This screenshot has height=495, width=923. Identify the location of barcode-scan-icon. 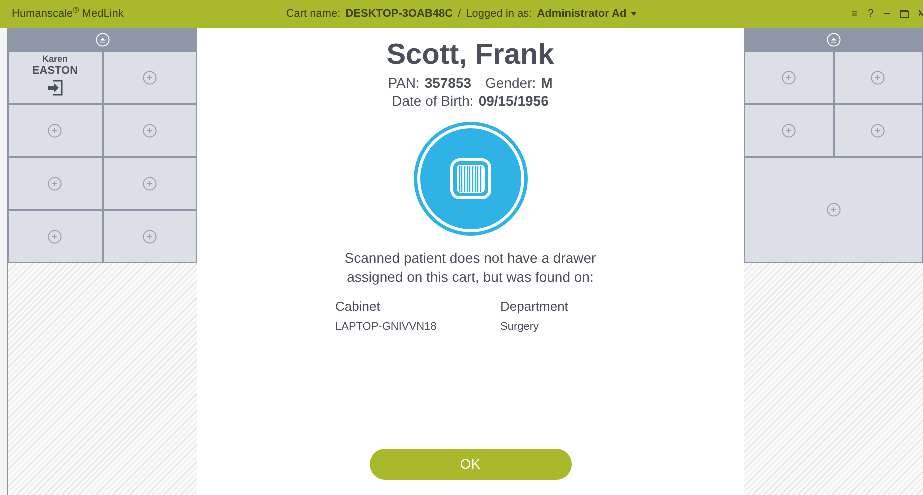
(471, 179).